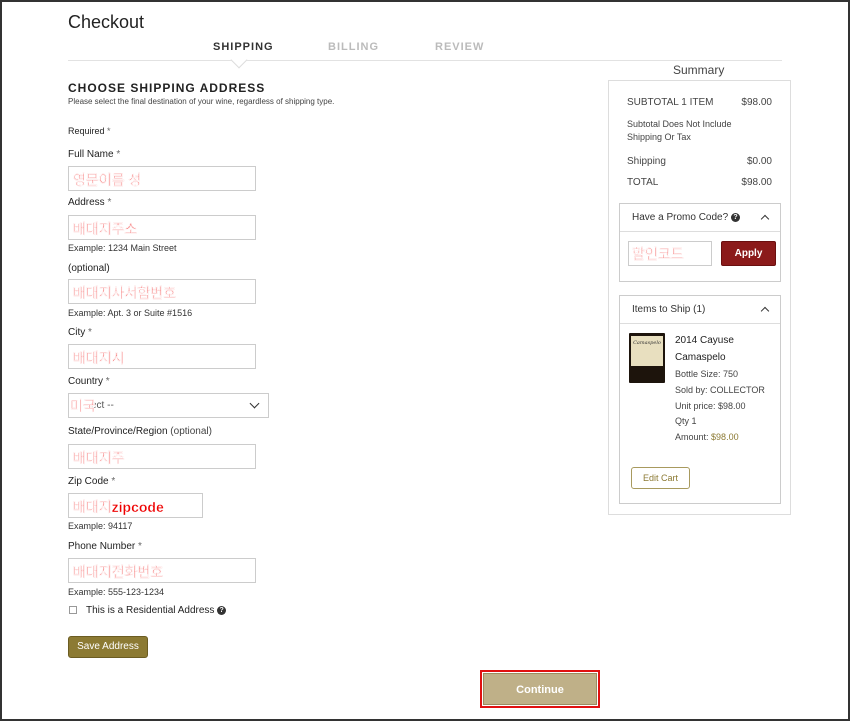  I want to click on save-address-button: Save Address, so click(108, 647).